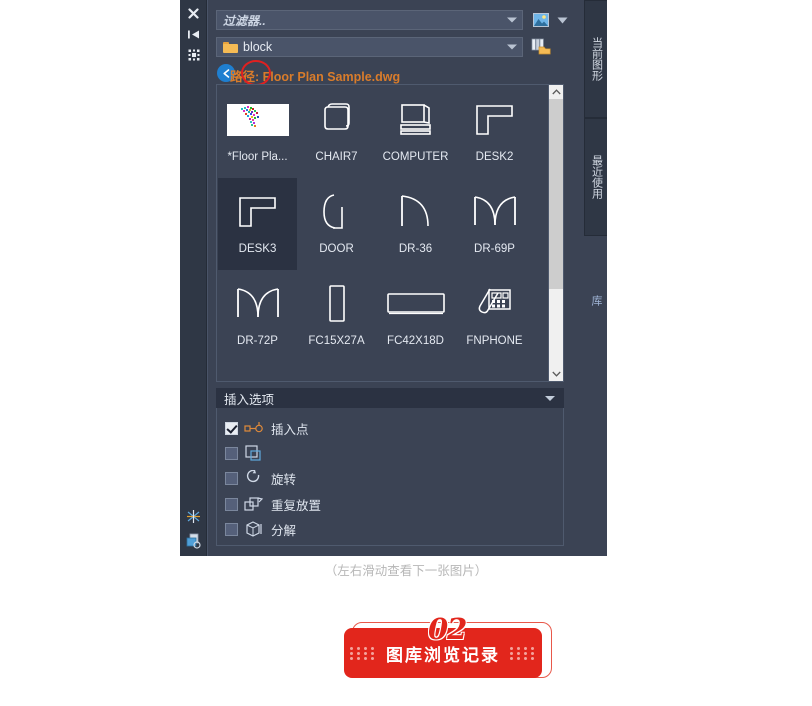 Image resolution: width=812 pixels, height=706 pixels. Describe the element at coordinates (244, 20) in the screenshot. I see `filter-placeholder-text: 过滤器..` at that location.